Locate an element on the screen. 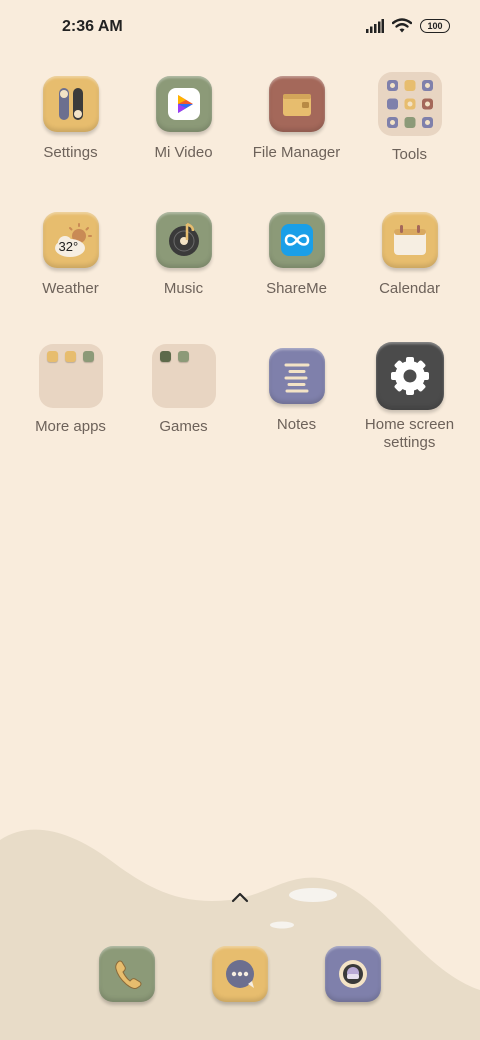 The height and width of the screenshot is (1040, 480). camera-lens-icon is located at coordinates (353, 974).